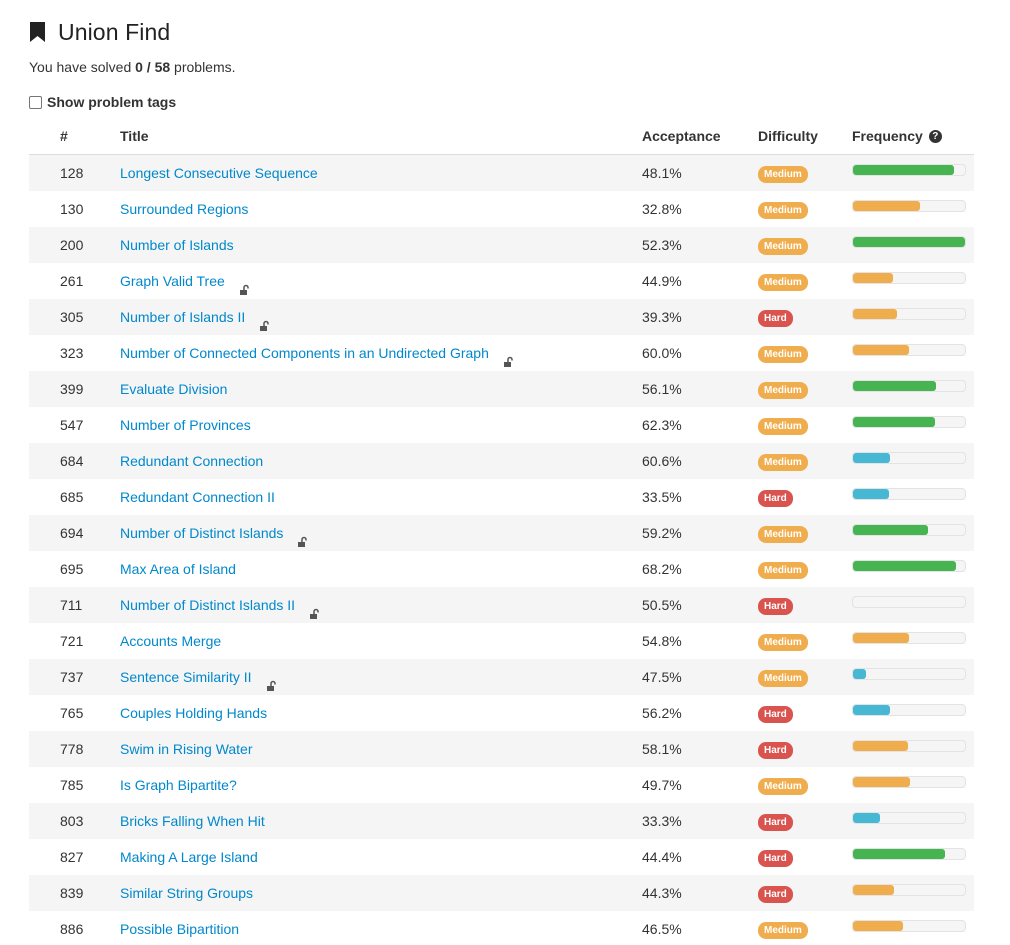  Describe the element at coordinates (182, 317) in the screenshot. I see `problem-title-link: Number of Islands II` at that location.